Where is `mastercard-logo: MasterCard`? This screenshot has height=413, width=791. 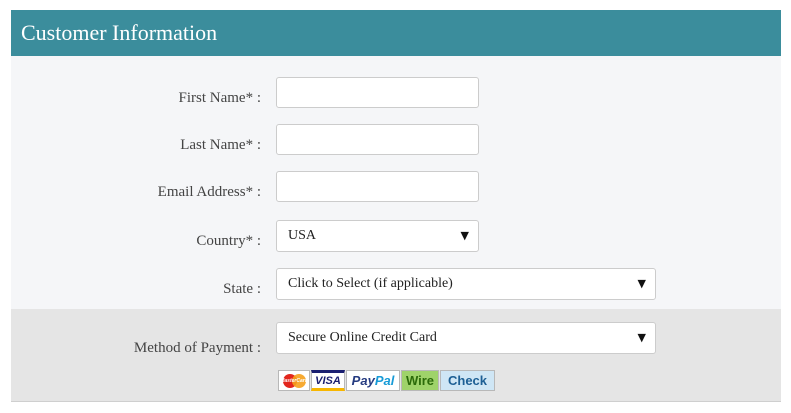 mastercard-logo: MasterCard is located at coordinates (294, 380).